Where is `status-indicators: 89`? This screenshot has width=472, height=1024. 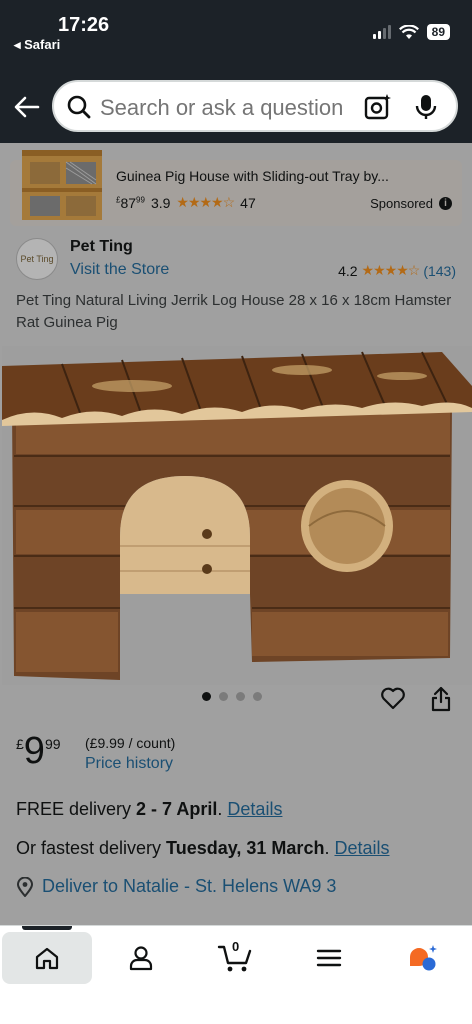
status-indicators: 89 is located at coordinates (411, 32).